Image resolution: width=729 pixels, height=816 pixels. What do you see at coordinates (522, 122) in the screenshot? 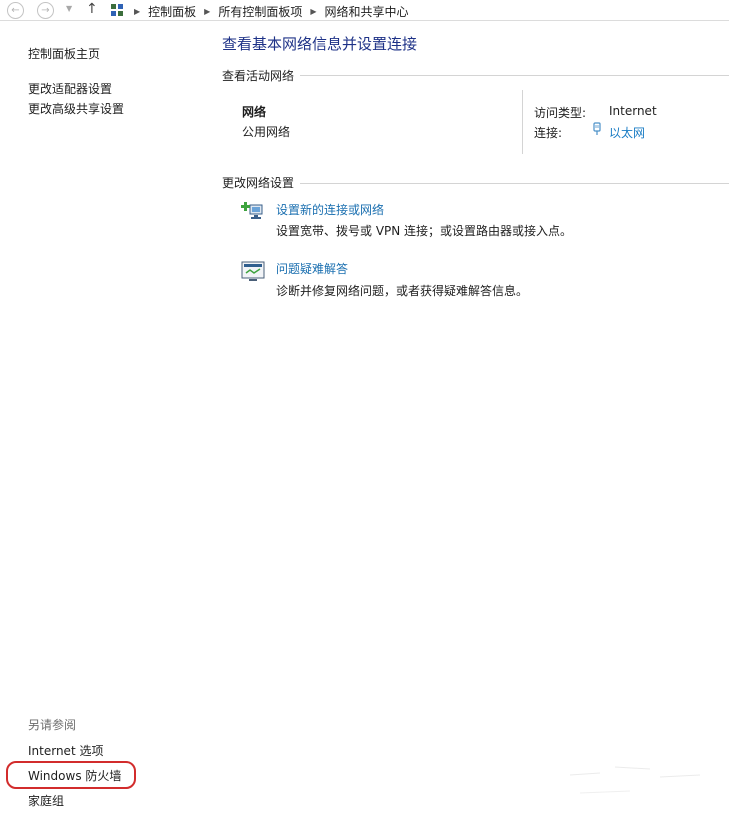
I see `vertical-divider` at bounding box center [522, 122].